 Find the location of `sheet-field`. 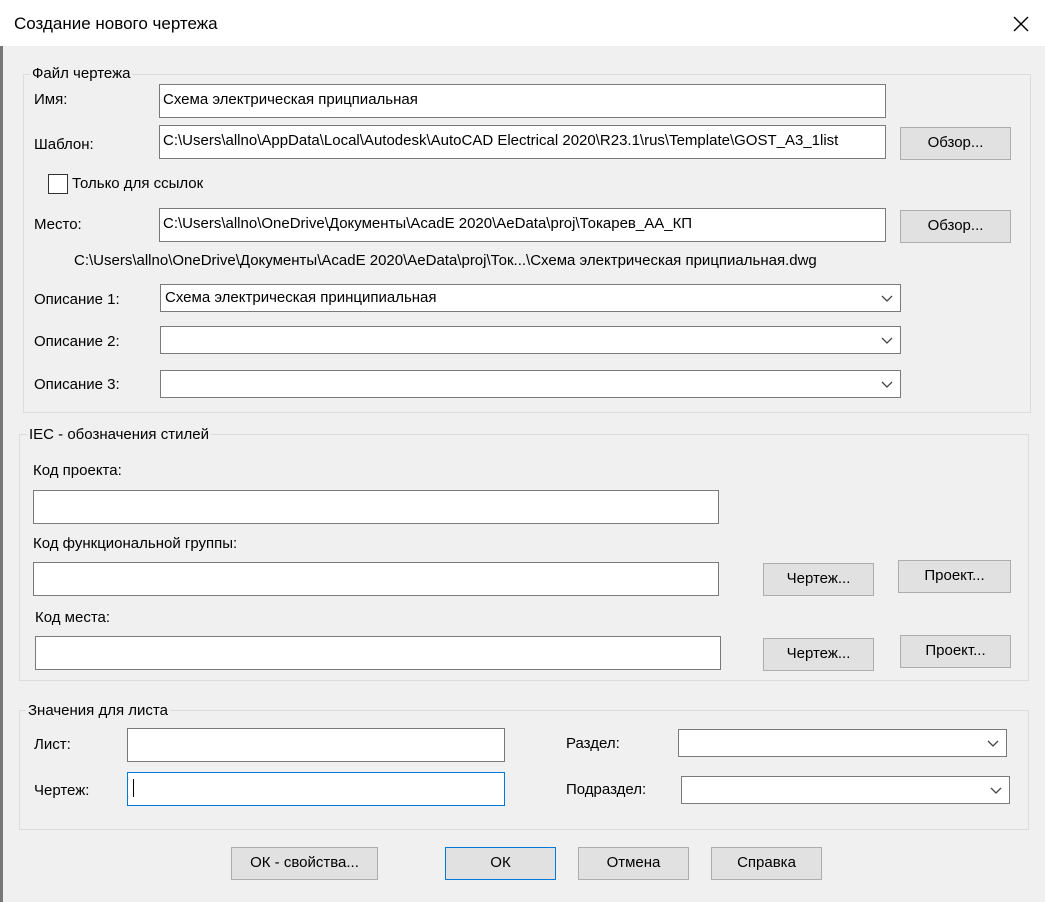

sheet-field is located at coordinates (316, 745).